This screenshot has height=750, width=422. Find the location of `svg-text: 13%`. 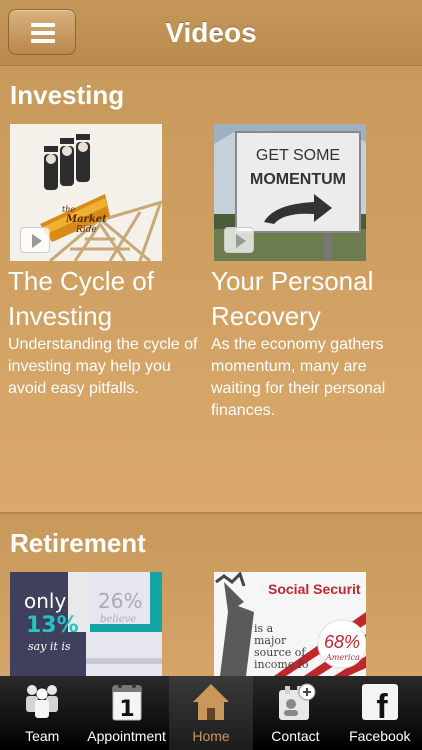

svg-text: 13% is located at coordinates (52, 625).